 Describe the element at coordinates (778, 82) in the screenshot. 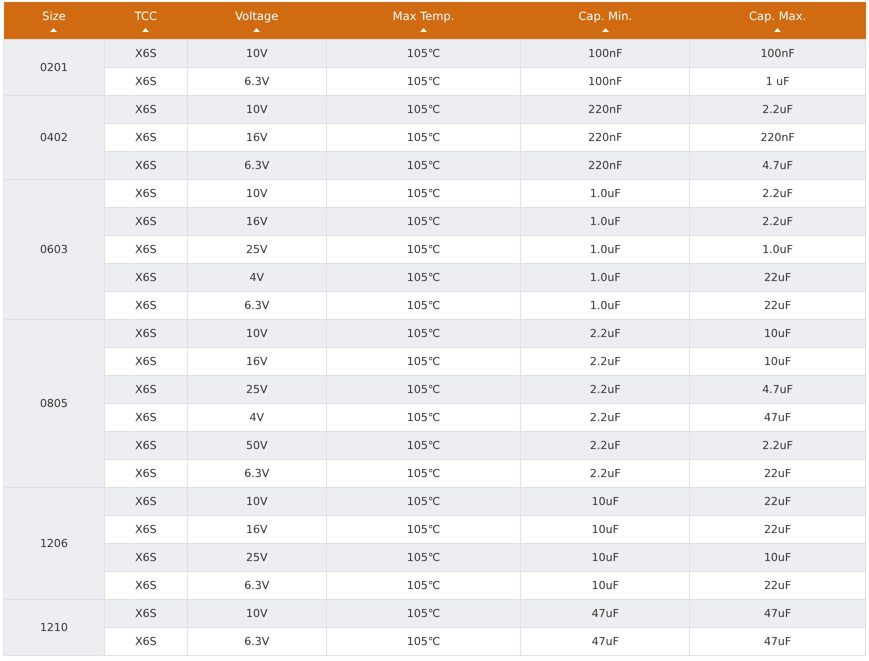

I see `table-cell: 1 uF` at that location.